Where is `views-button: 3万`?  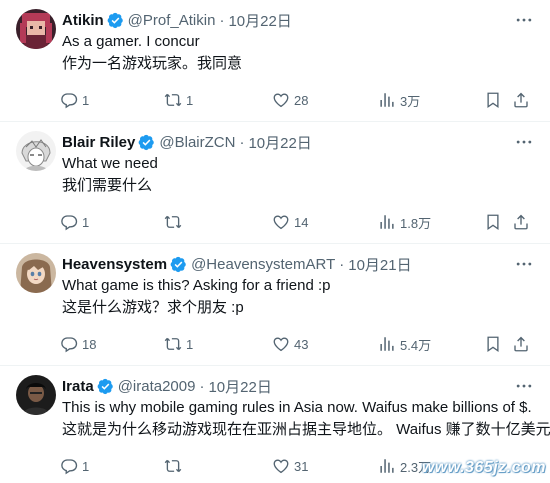
views-button: 3万 is located at coordinates (399, 100).